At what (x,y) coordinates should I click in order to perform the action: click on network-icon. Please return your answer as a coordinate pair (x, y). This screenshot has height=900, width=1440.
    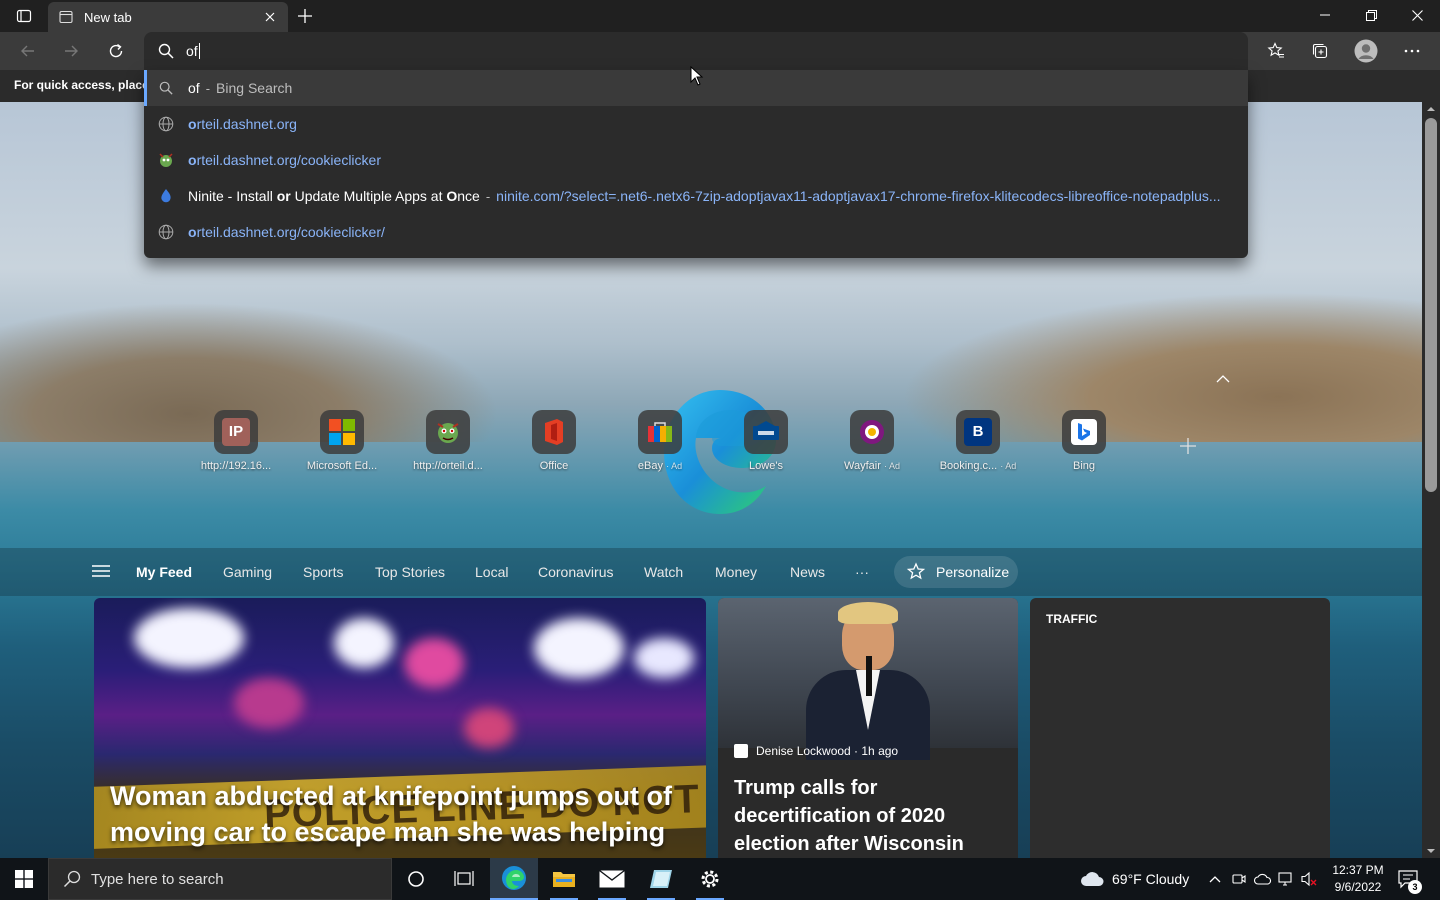
    Looking at the image, I should click on (1287, 879).